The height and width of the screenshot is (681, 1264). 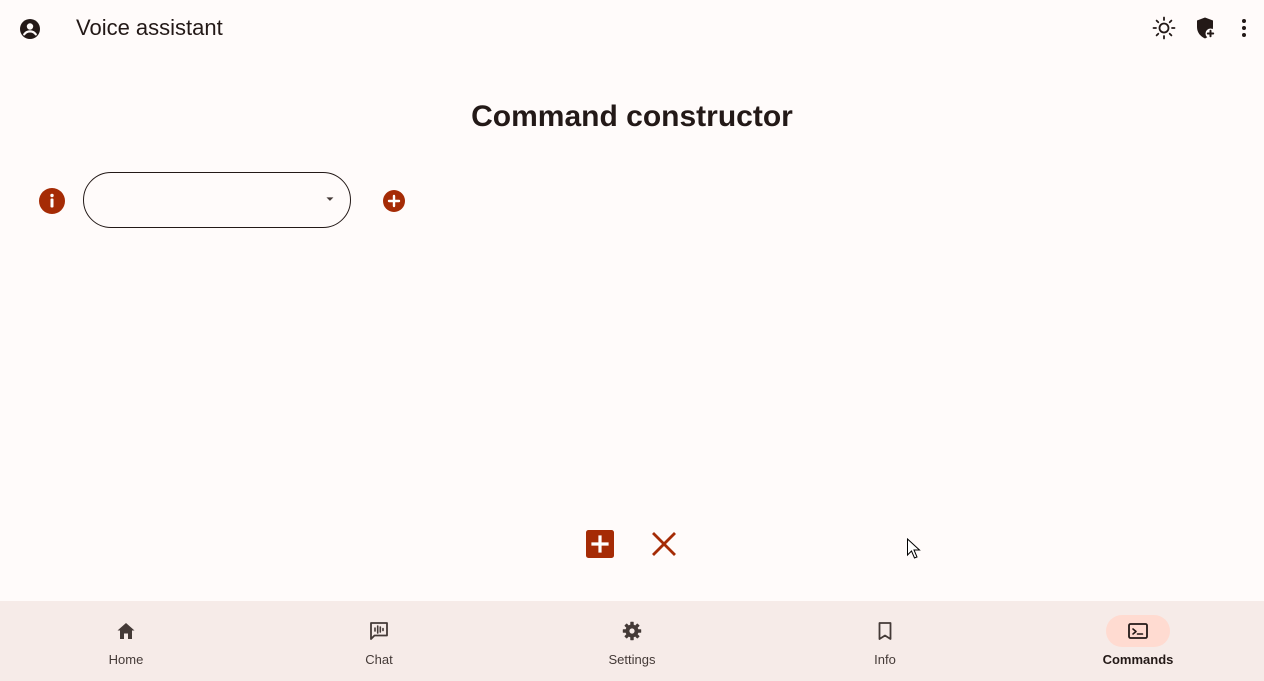 I want to click on nav-item-commands: Commands, so click(x=1138, y=641).